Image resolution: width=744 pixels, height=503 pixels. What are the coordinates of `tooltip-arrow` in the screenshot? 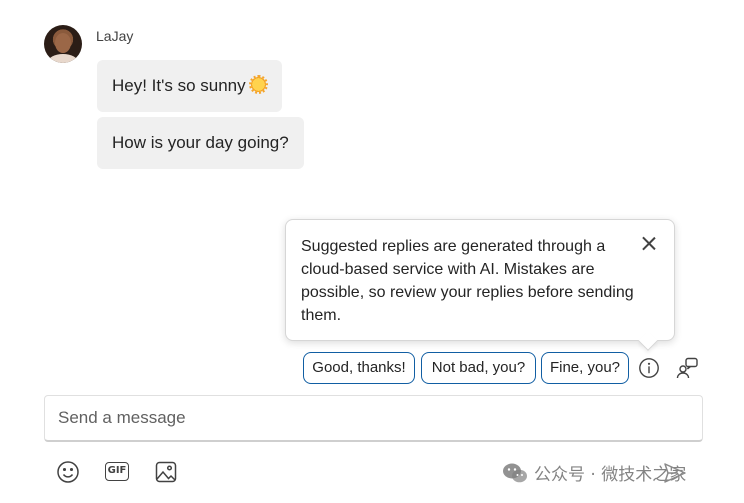 It's located at (648, 341).